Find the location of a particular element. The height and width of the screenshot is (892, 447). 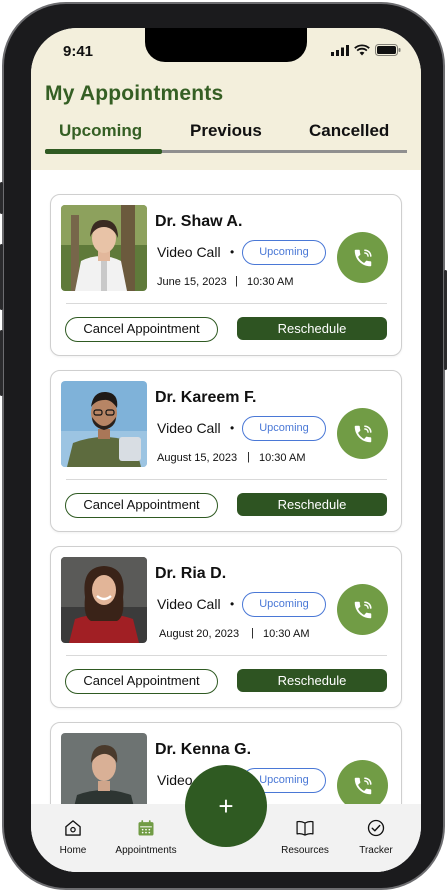

wifi-icon is located at coordinates (362, 50).